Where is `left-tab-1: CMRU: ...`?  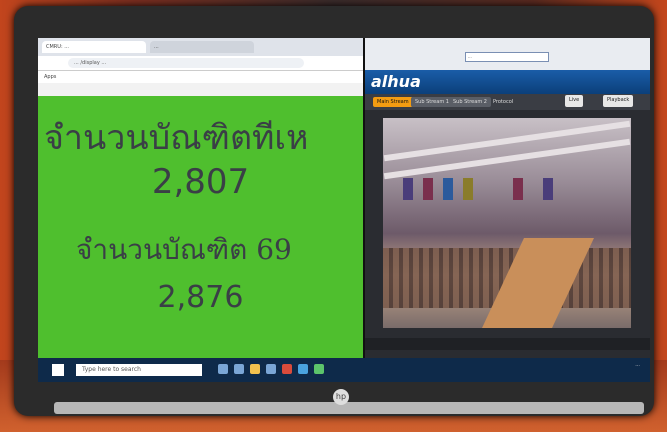 left-tab-1: CMRU: ... is located at coordinates (94, 47).